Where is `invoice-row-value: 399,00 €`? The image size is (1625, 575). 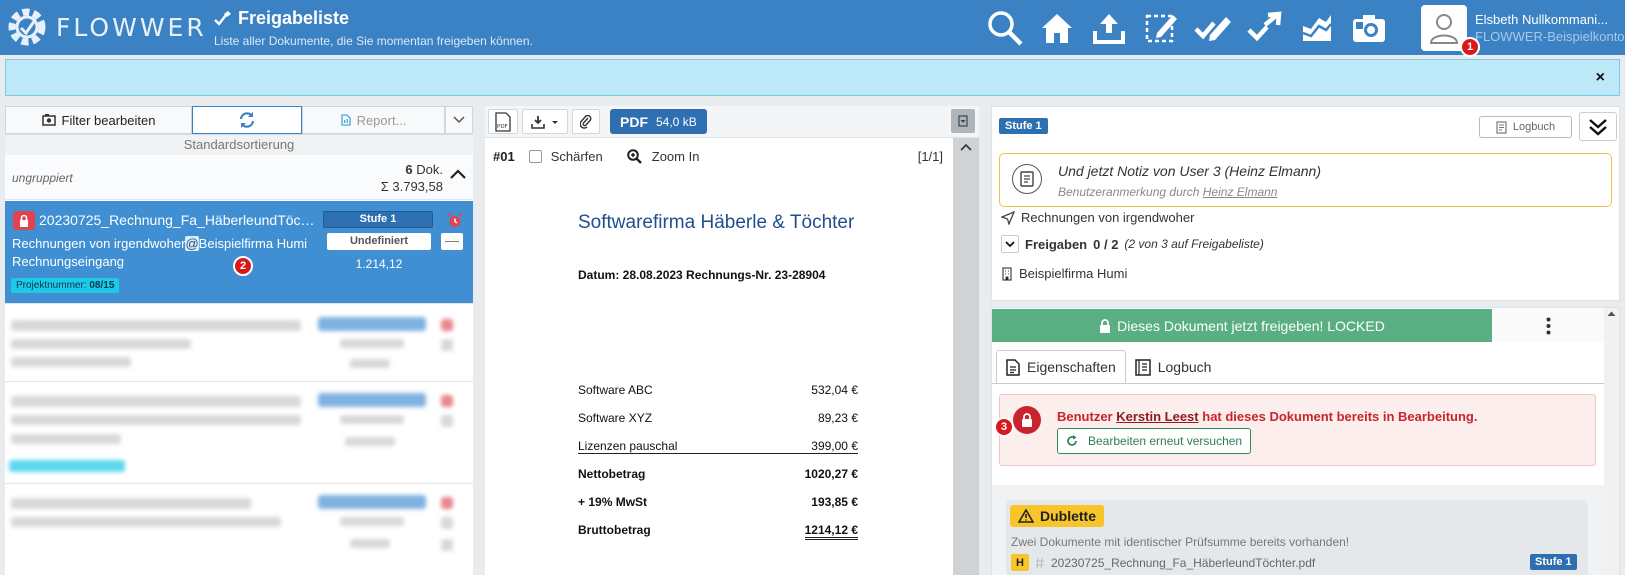
invoice-row-value: 399,00 € is located at coordinates (834, 446).